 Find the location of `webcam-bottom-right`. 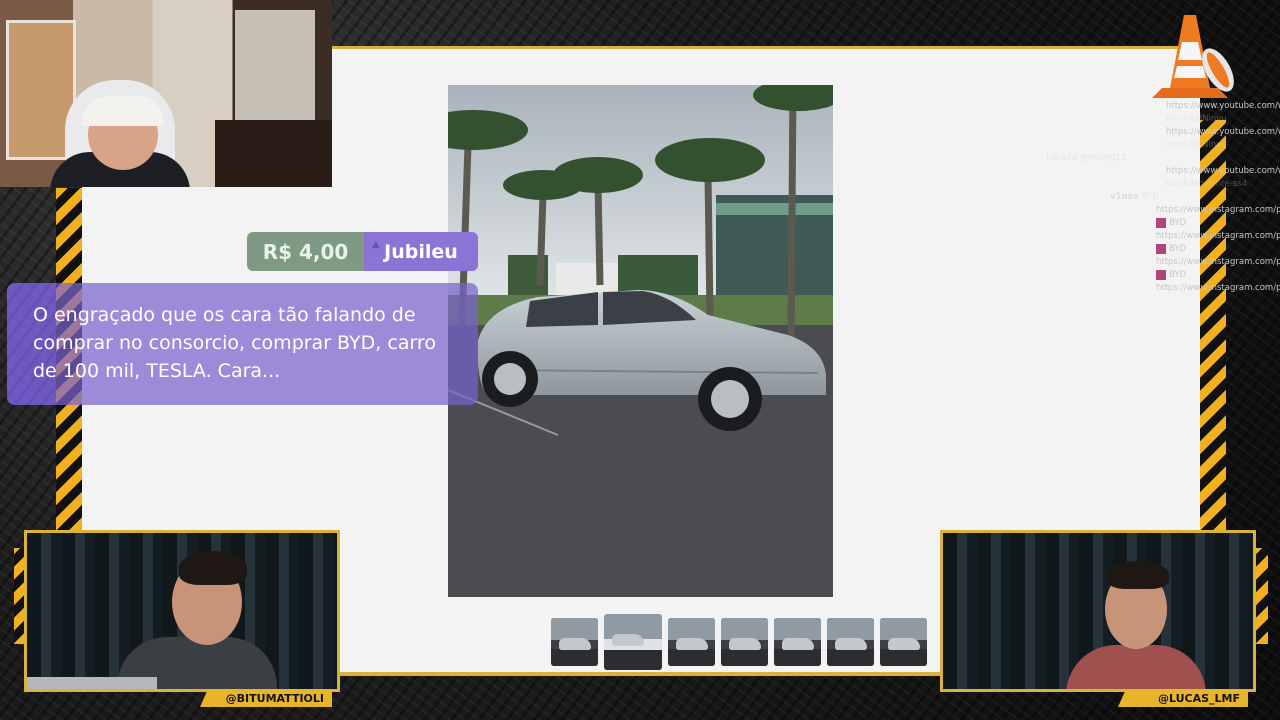

webcam-bottom-right is located at coordinates (1098, 611).